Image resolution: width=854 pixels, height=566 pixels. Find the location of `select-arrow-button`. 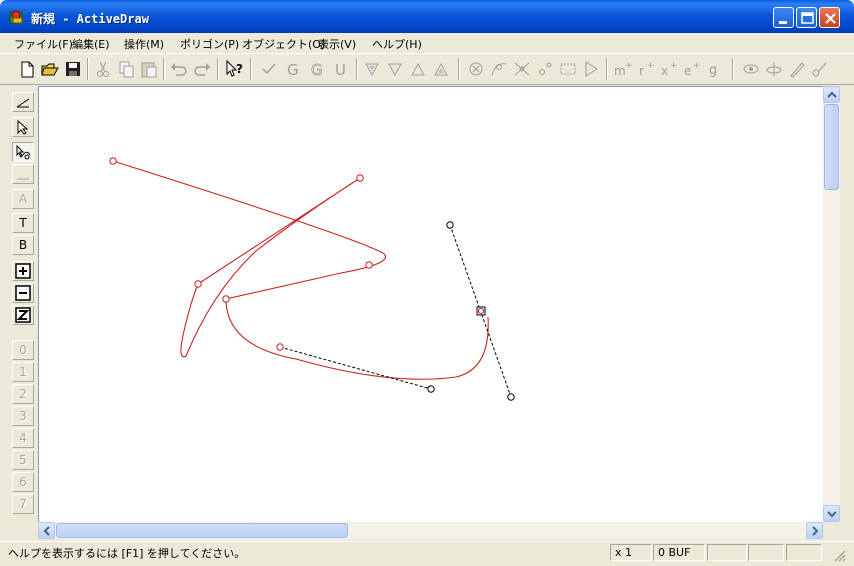

select-arrow-button is located at coordinates (23, 127).